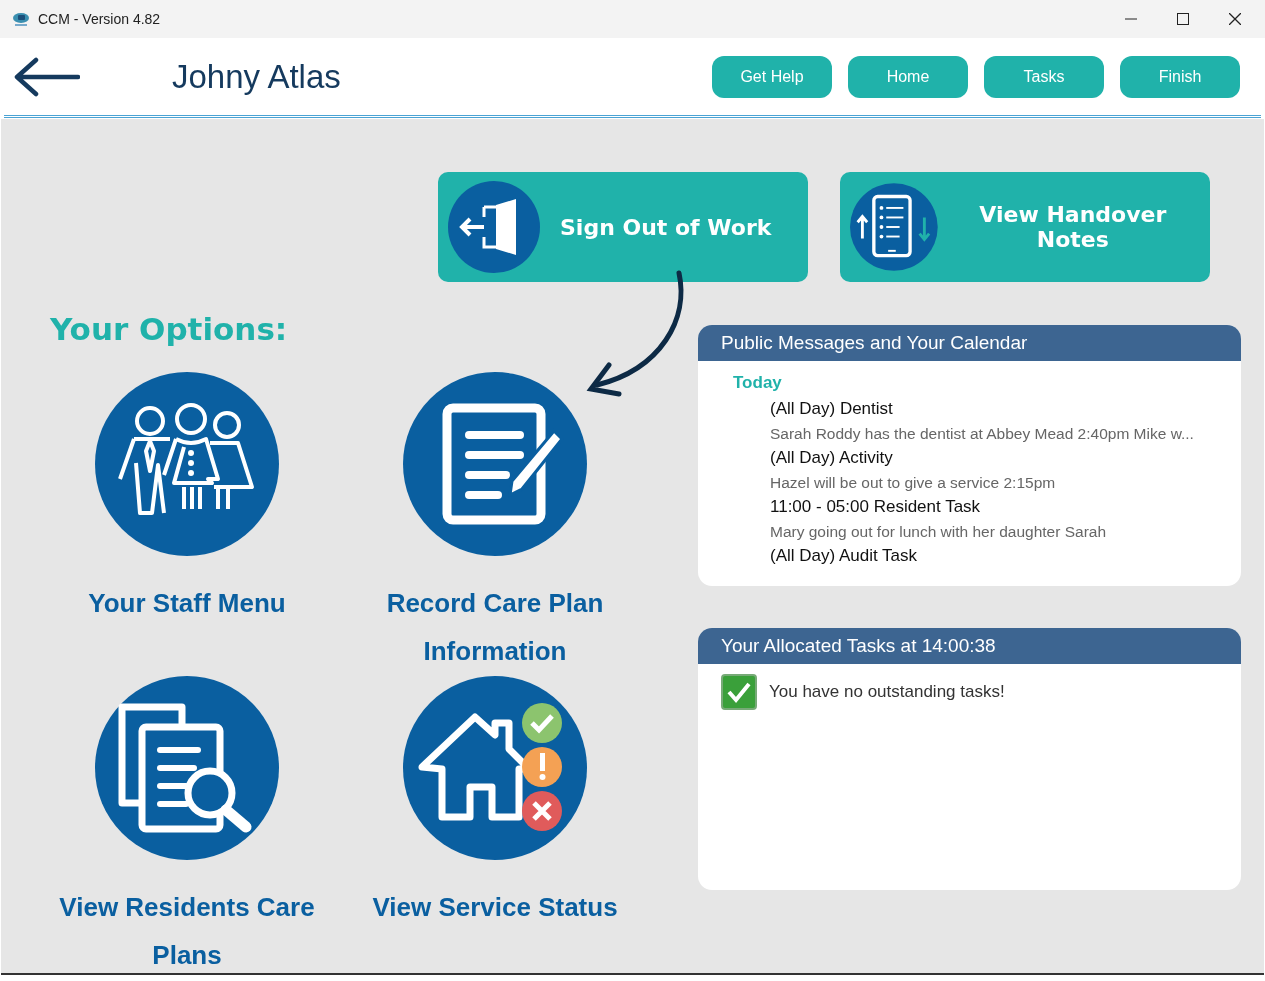  I want to click on options-heading: Your Options:, so click(169, 329).